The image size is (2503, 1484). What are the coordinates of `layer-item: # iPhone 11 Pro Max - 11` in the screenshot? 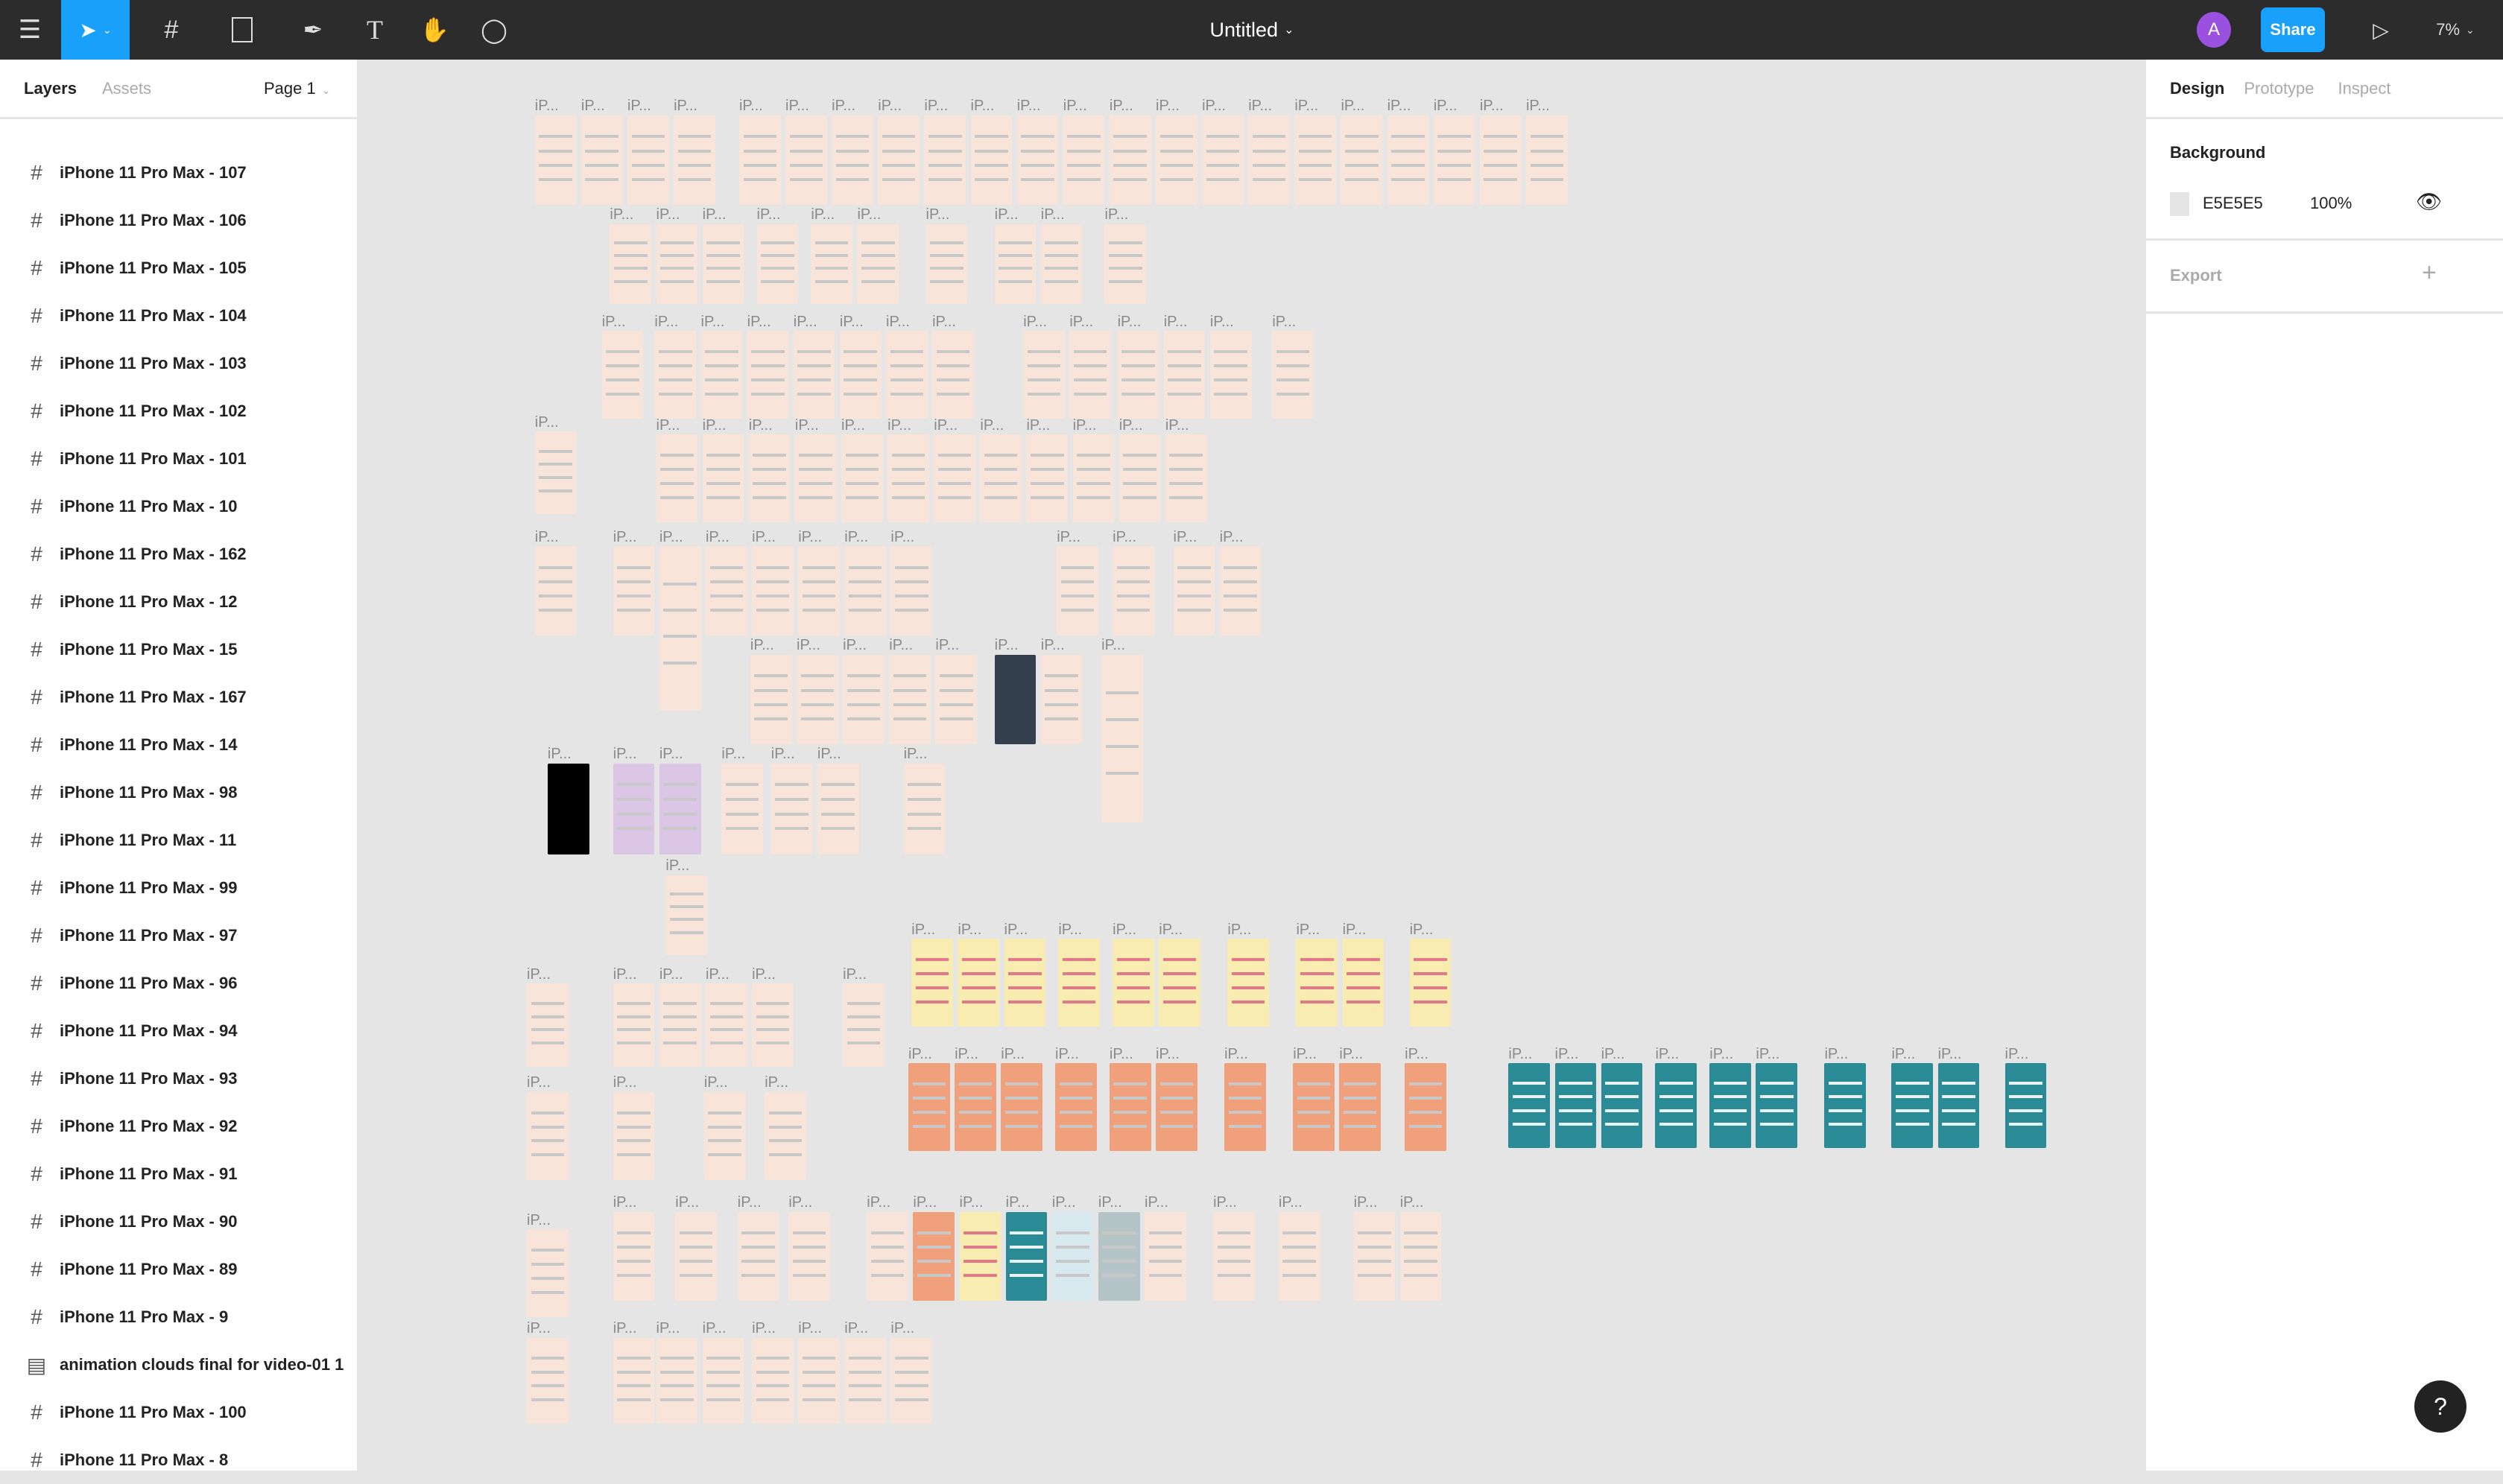 It's located at (178, 840).